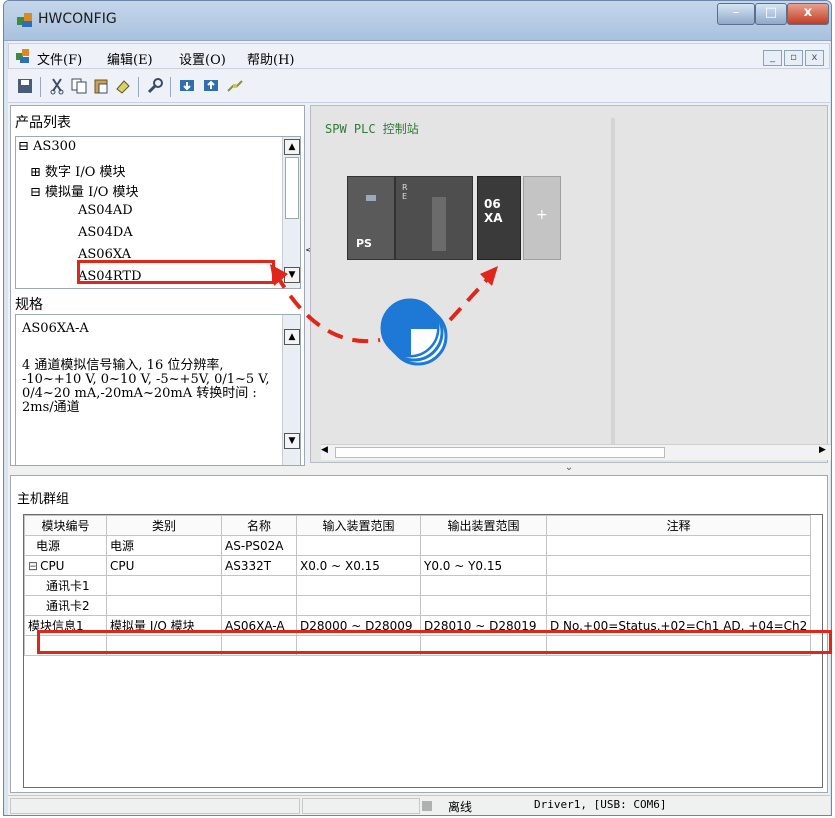 The width and height of the screenshot is (835, 818). I want to click on col-type: 类别, so click(164, 525).